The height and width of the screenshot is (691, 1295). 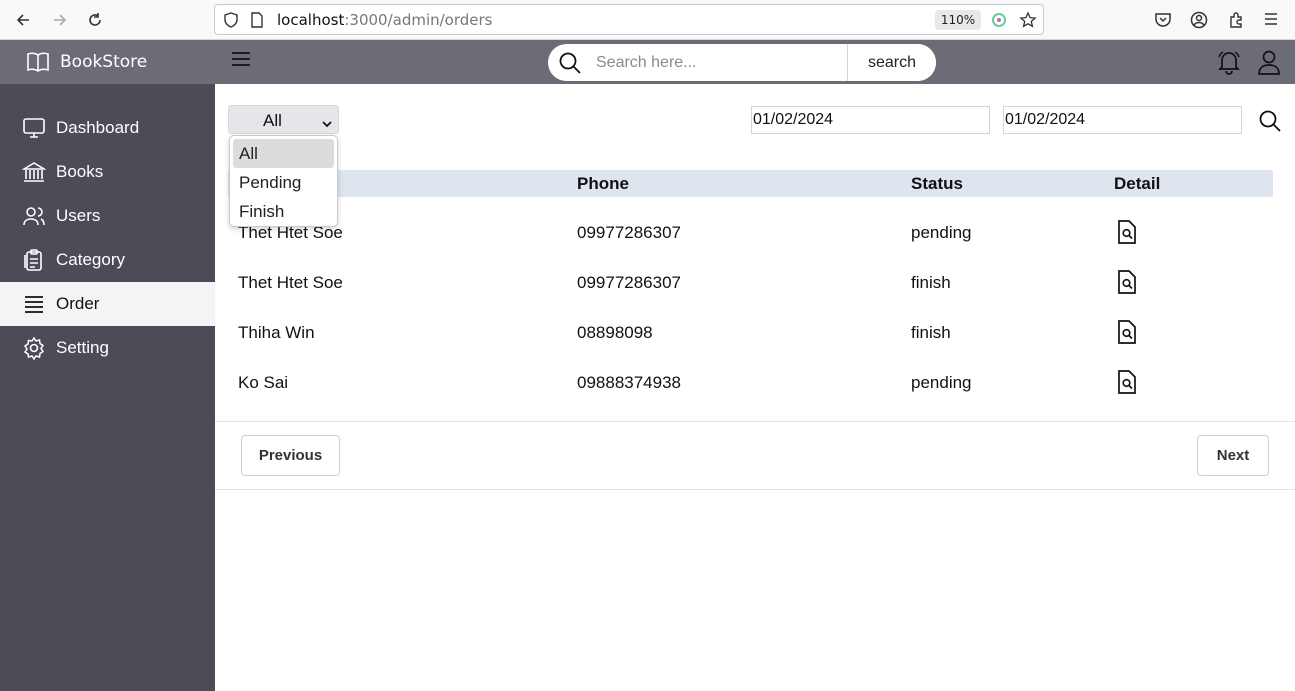 What do you see at coordinates (263, 382) in the screenshot?
I see `cell-name: Ko Sai` at bounding box center [263, 382].